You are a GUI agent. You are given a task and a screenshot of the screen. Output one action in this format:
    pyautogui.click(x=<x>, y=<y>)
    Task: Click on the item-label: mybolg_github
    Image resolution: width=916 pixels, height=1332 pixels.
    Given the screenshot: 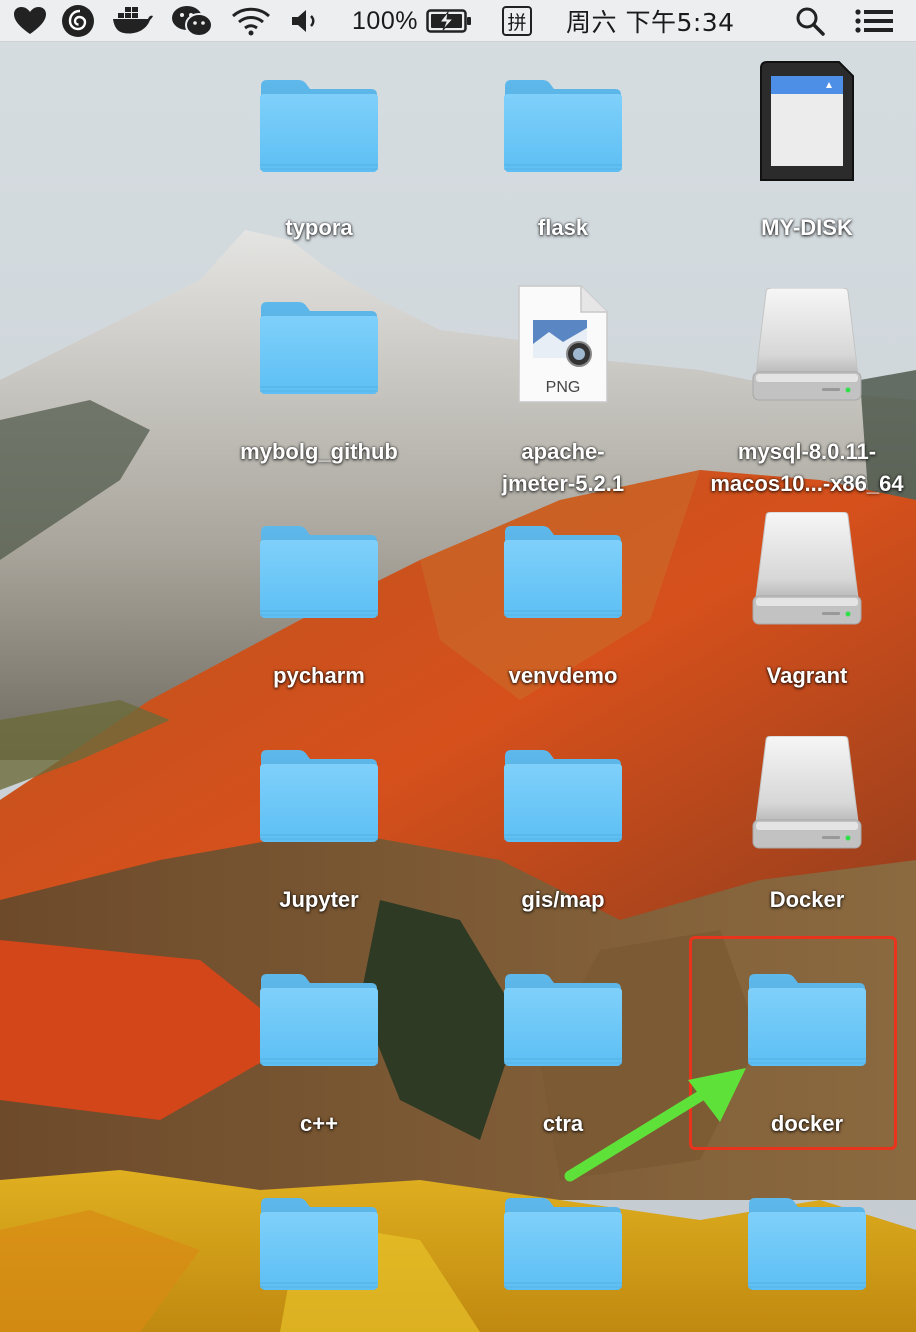 What is the action you would take?
    pyautogui.click(x=319, y=451)
    